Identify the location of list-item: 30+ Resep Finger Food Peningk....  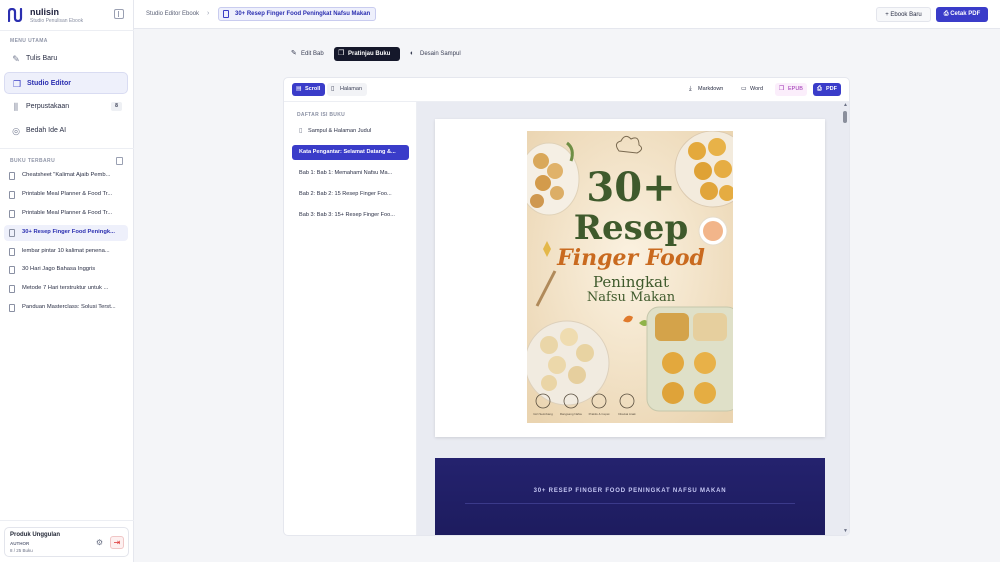
(66, 233).